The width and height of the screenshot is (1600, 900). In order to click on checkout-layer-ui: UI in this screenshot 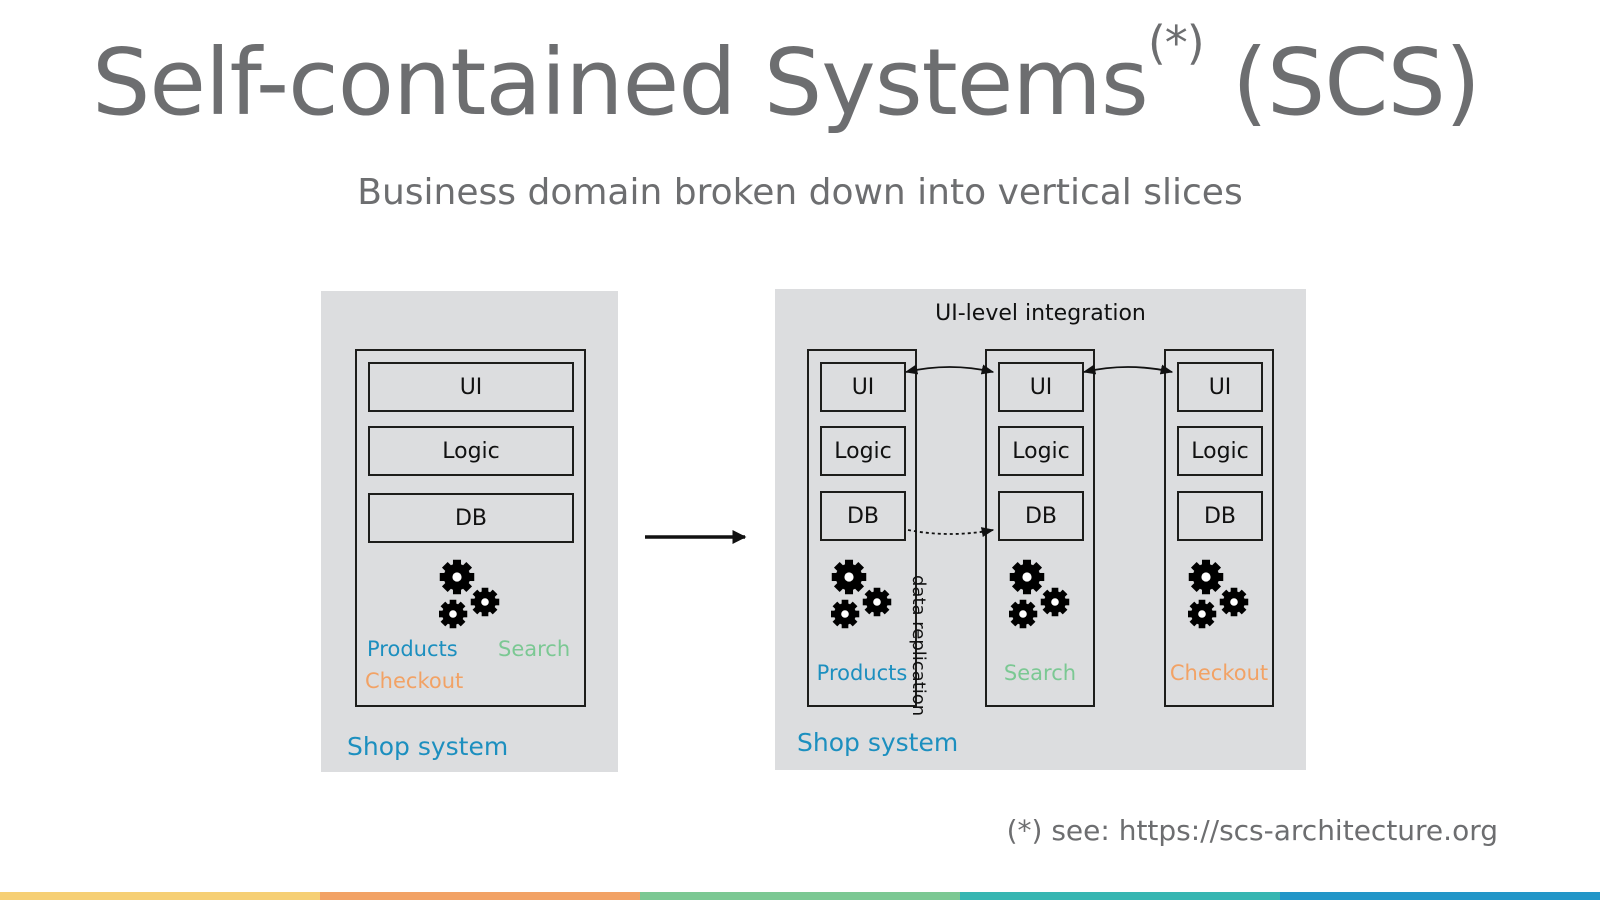, I will do `click(1220, 387)`.